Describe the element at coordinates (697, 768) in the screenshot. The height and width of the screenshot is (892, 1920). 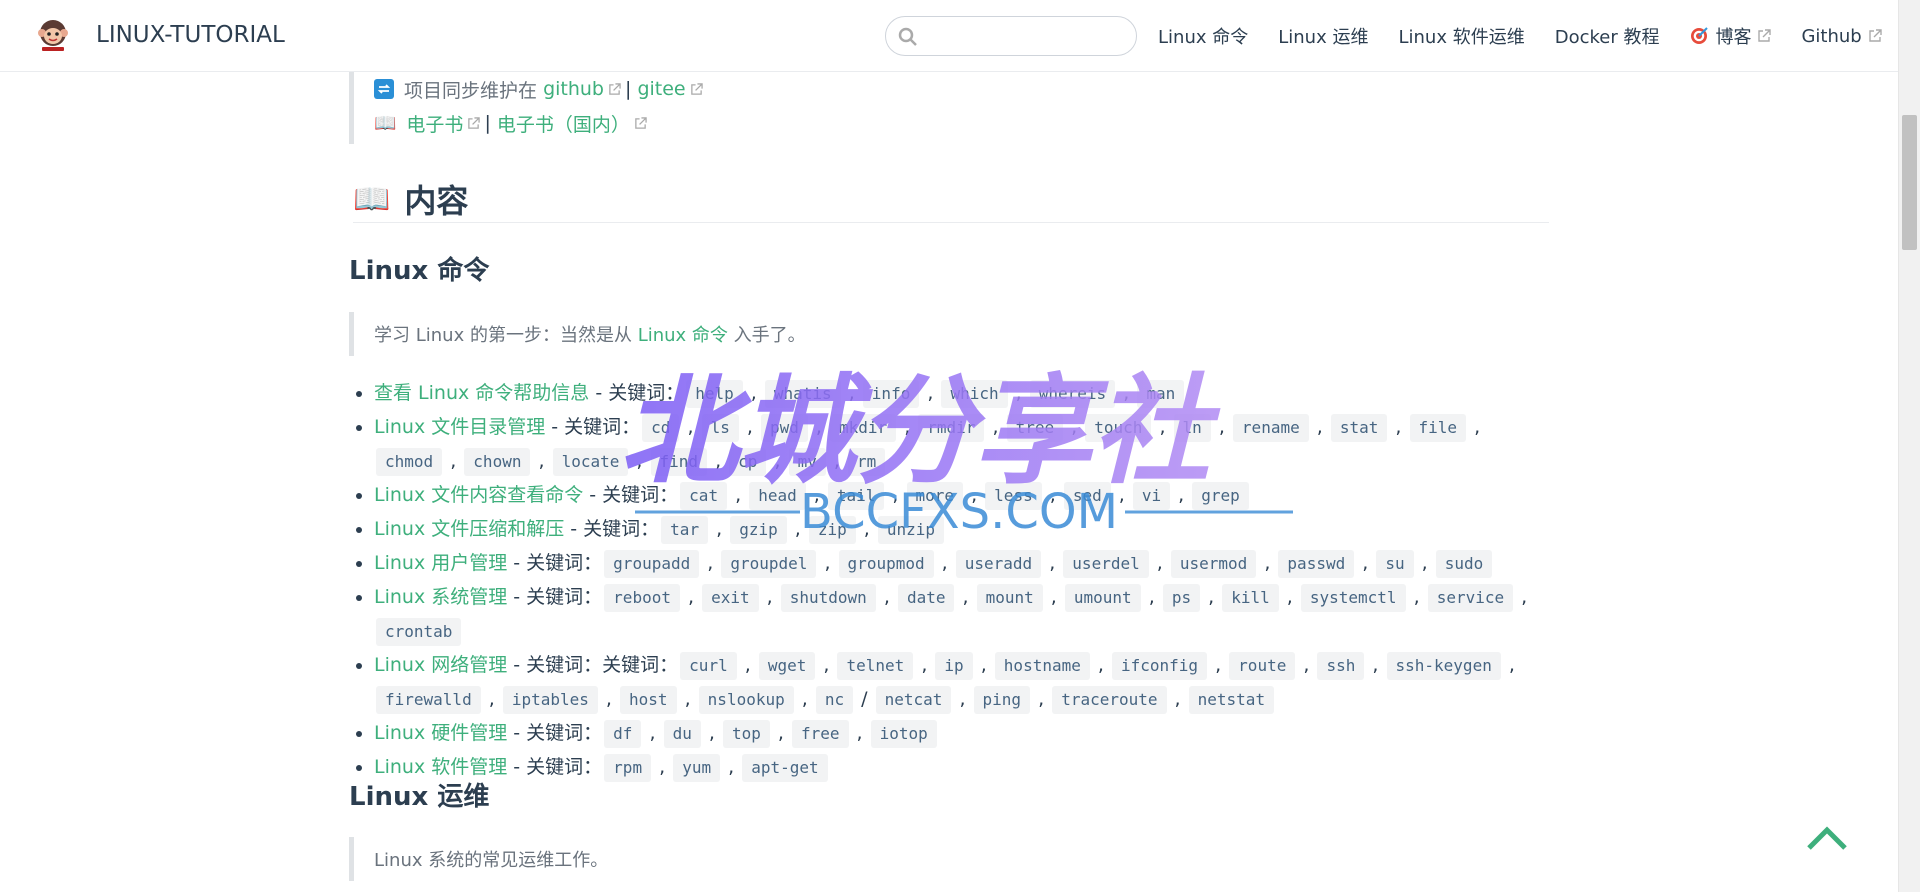
I see `keyword-code: yum` at that location.